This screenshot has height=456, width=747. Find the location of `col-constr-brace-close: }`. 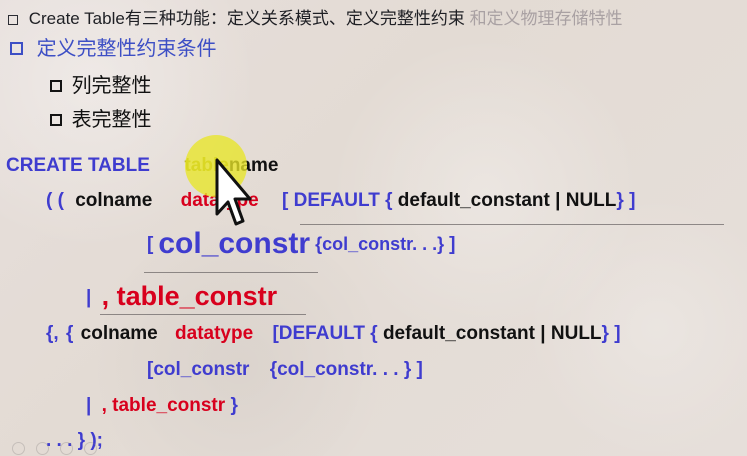

col-constr-brace-close: } is located at coordinates (441, 244).